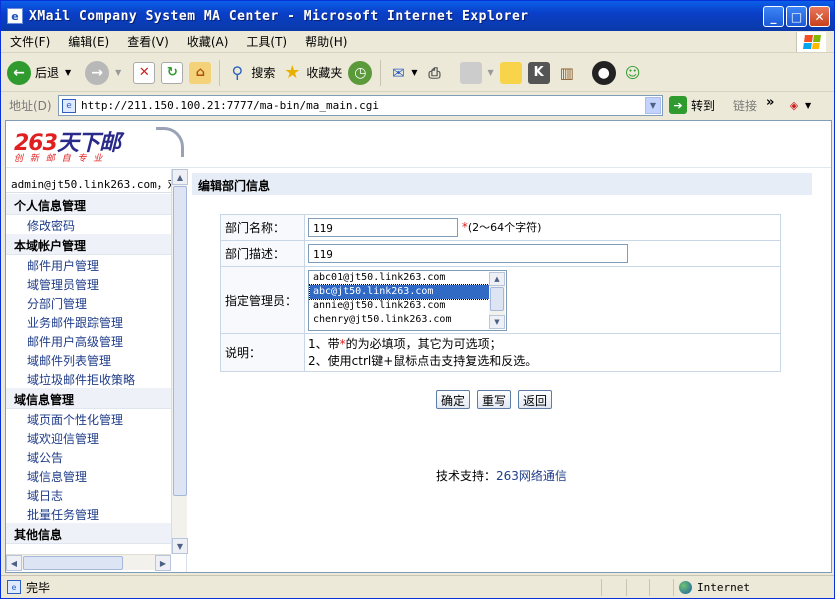 This screenshot has width=835, height=599. I want to click on reset-button: 重写, so click(494, 399).